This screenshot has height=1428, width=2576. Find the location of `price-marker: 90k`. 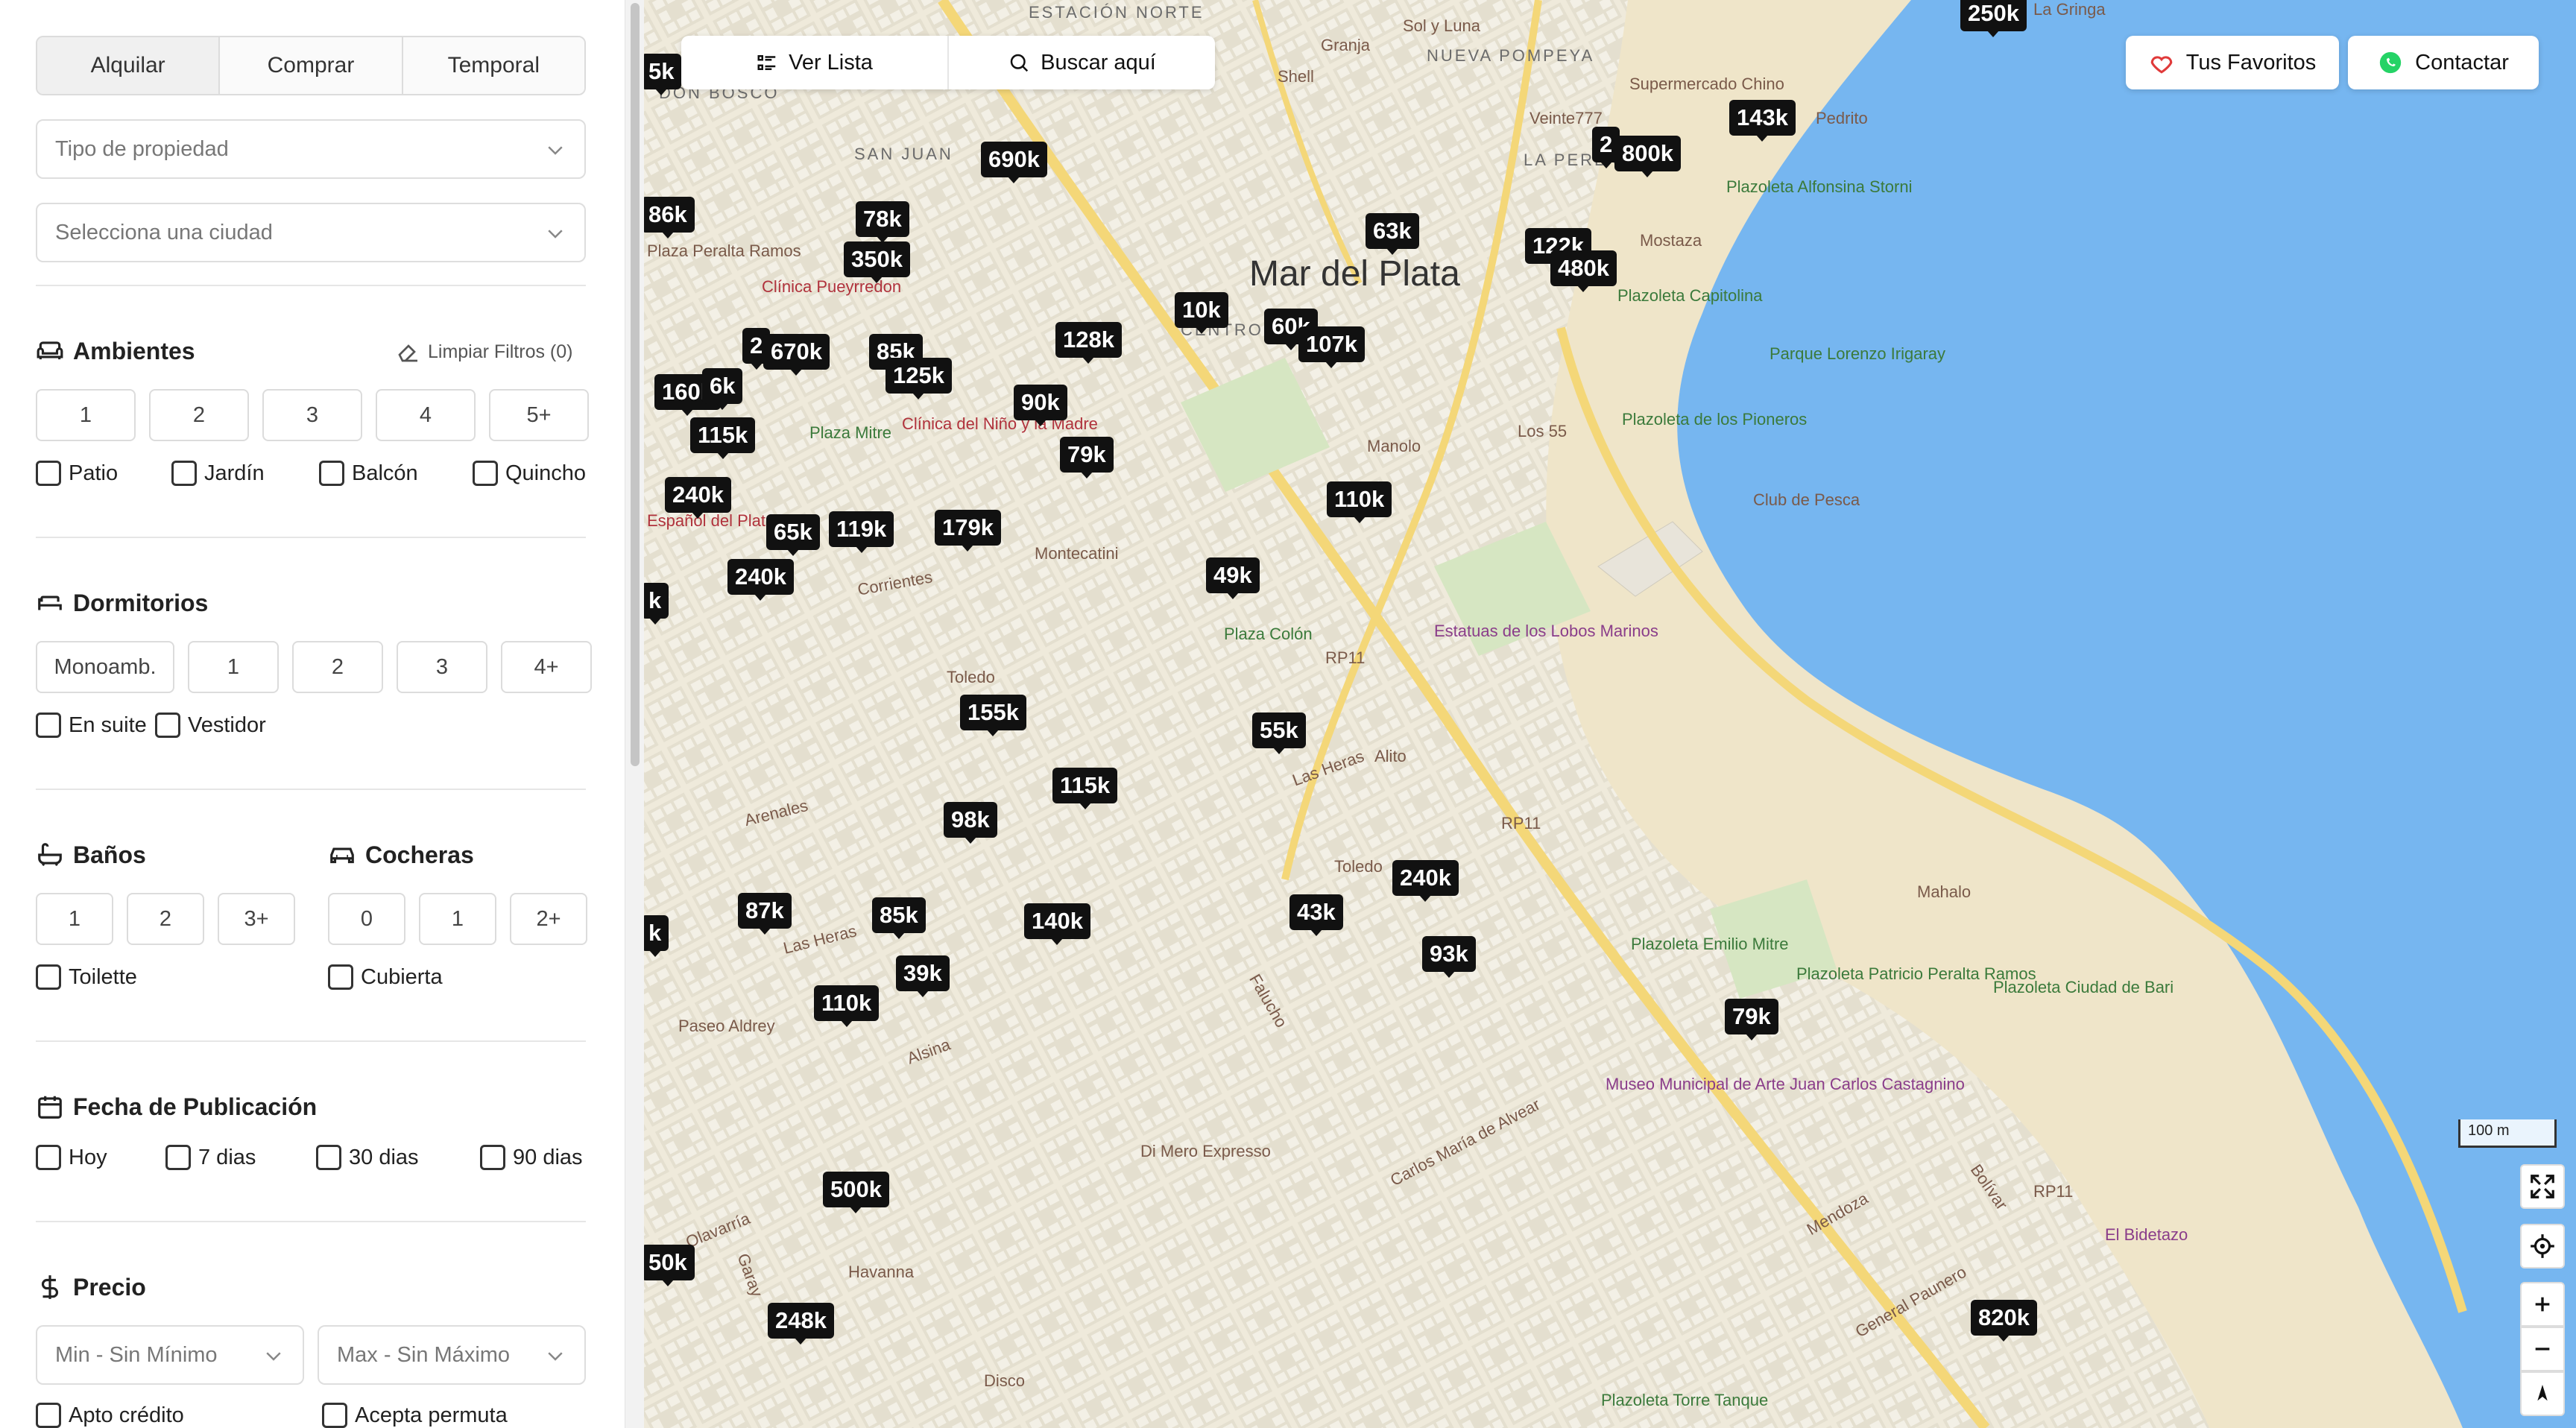

price-marker: 90k is located at coordinates (1040, 405).